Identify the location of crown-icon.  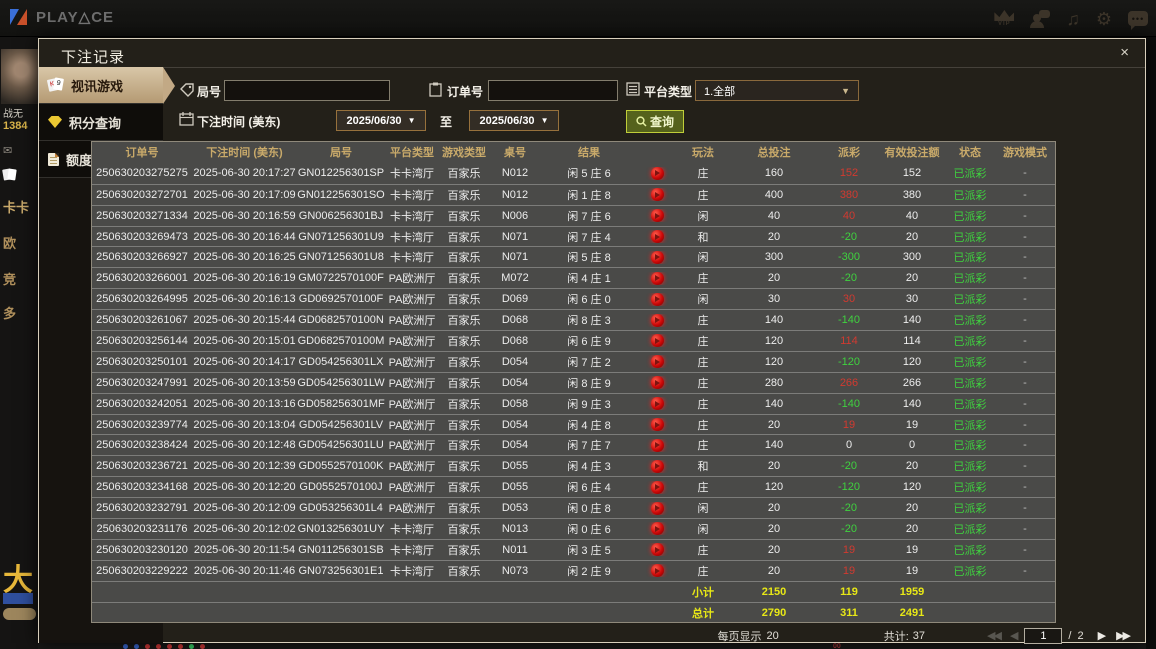
(1004, 15).